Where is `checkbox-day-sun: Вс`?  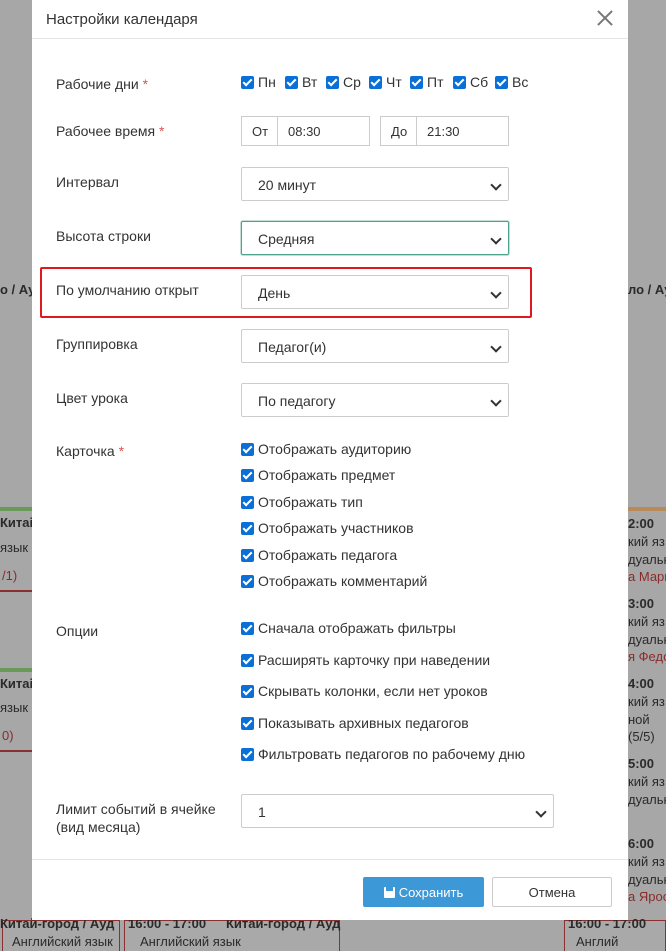 checkbox-day-sun: Вс is located at coordinates (511, 82).